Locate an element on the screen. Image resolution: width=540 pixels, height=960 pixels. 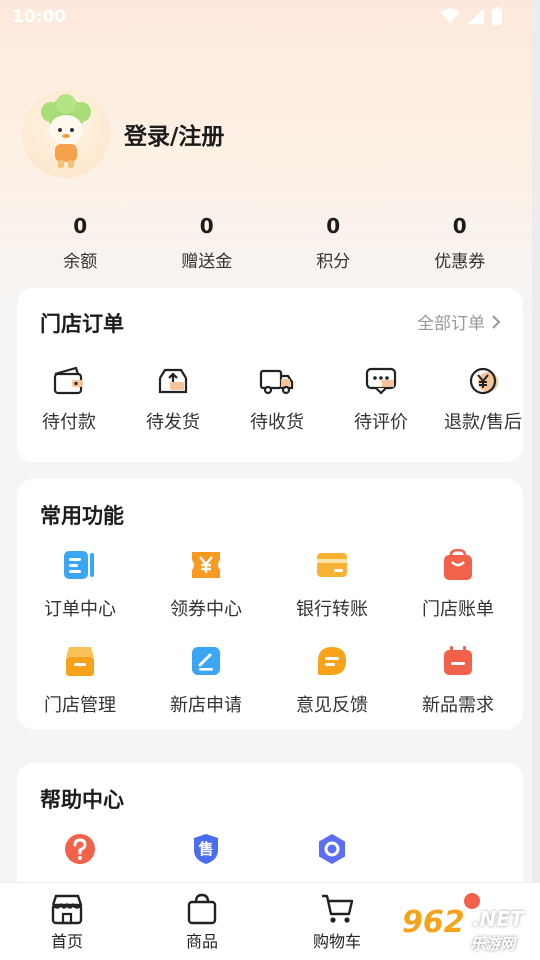
login-register-link: 登录/注册 is located at coordinates (174, 134).